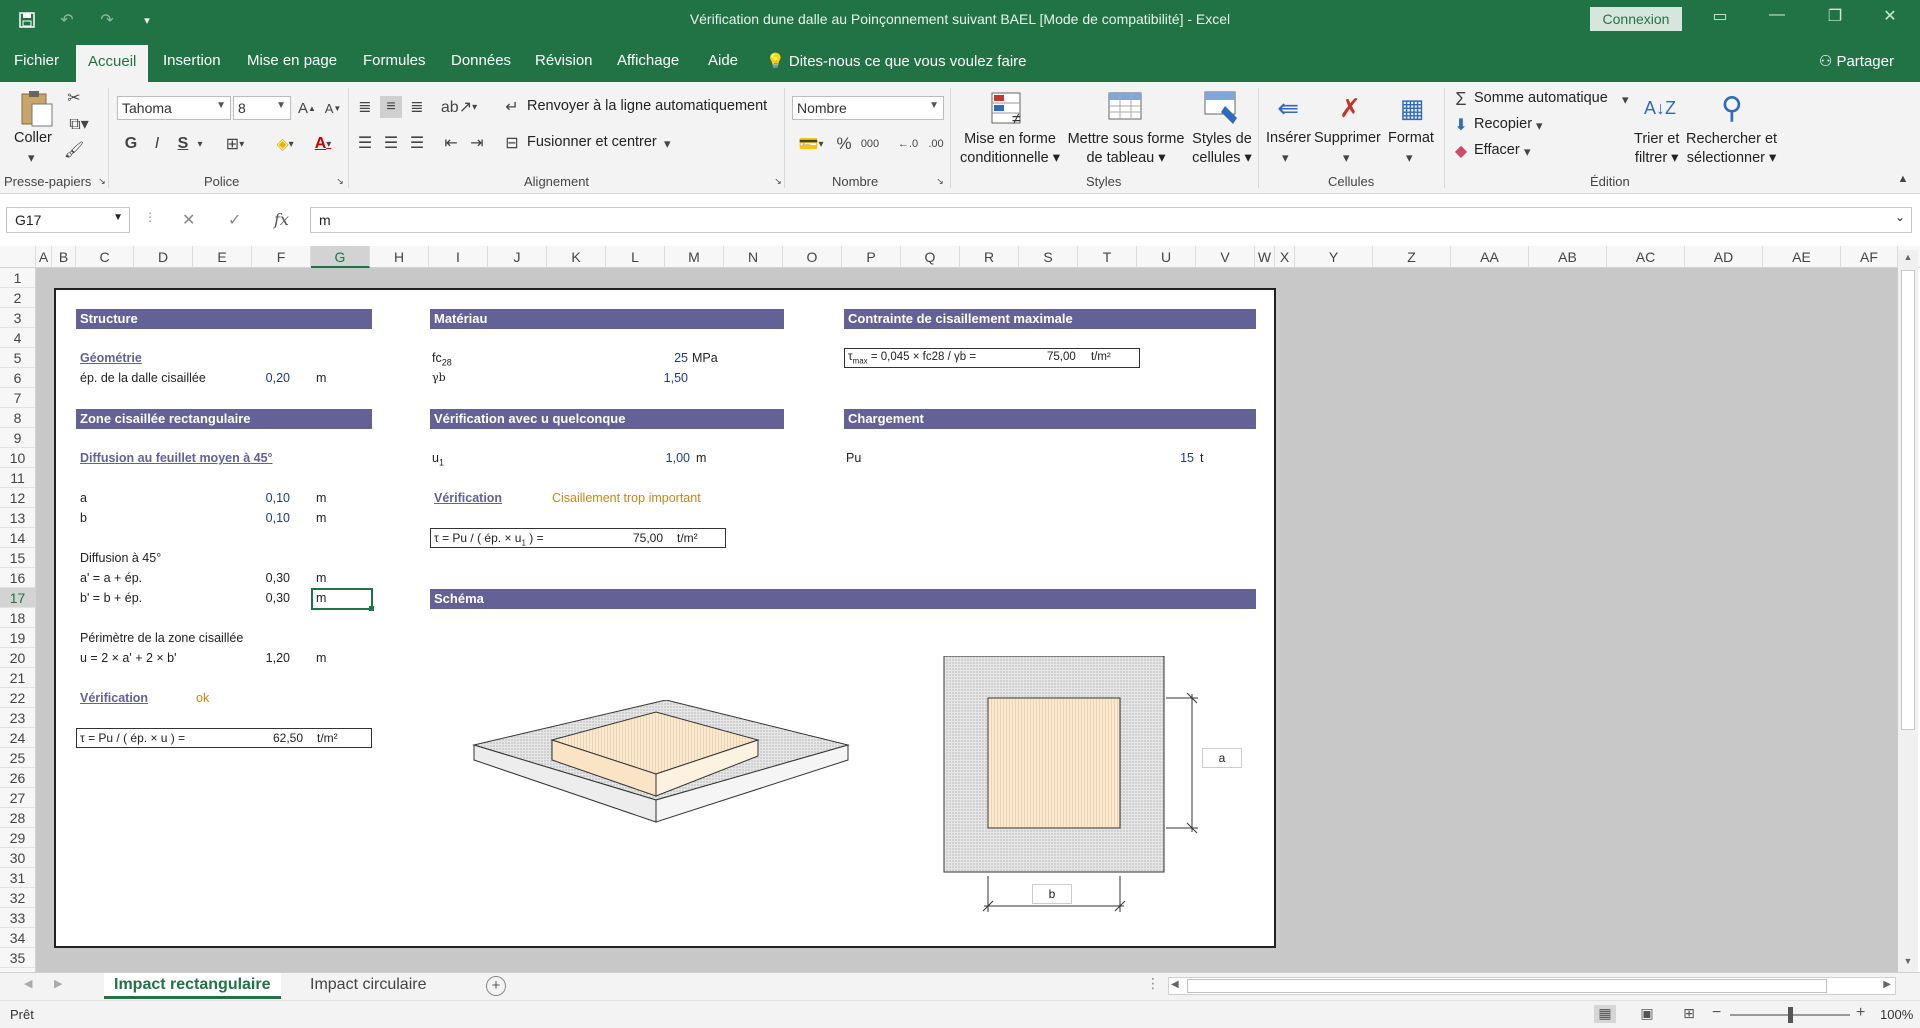 The width and height of the screenshot is (1920, 1028). I want to click on fill-color-icon: ◈ ▾, so click(285, 144).